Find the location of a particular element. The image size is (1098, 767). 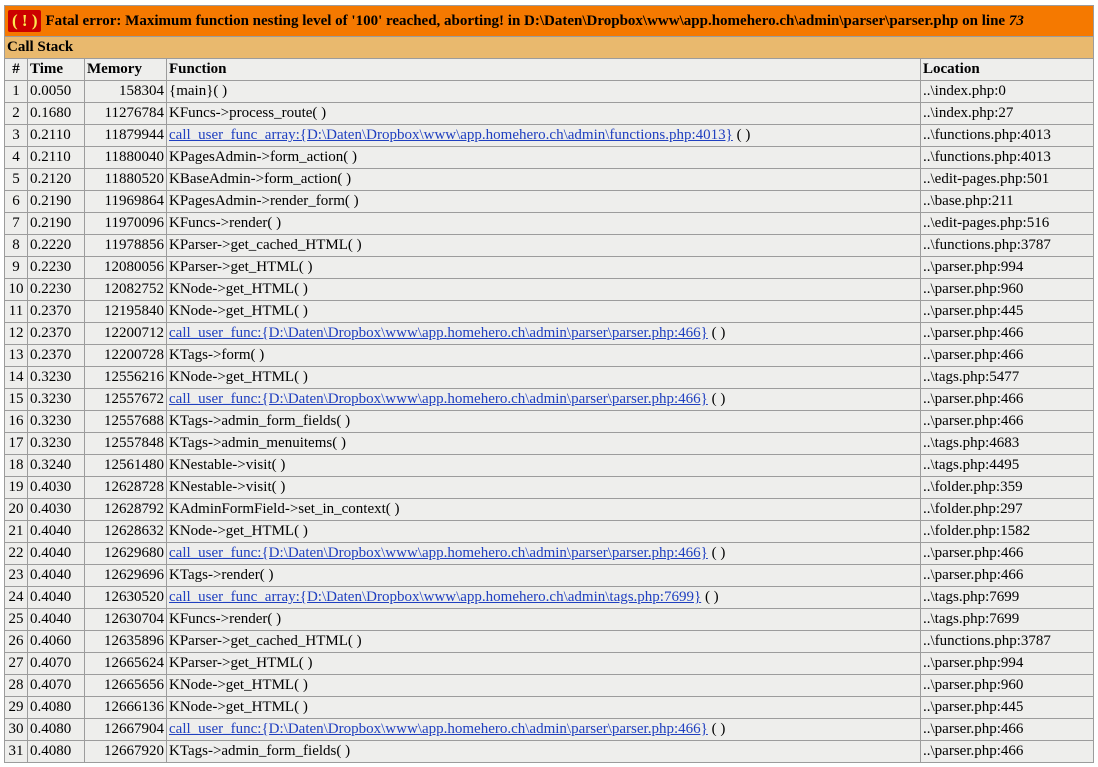

frame-time: 0.4030 is located at coordinates (56, 487).